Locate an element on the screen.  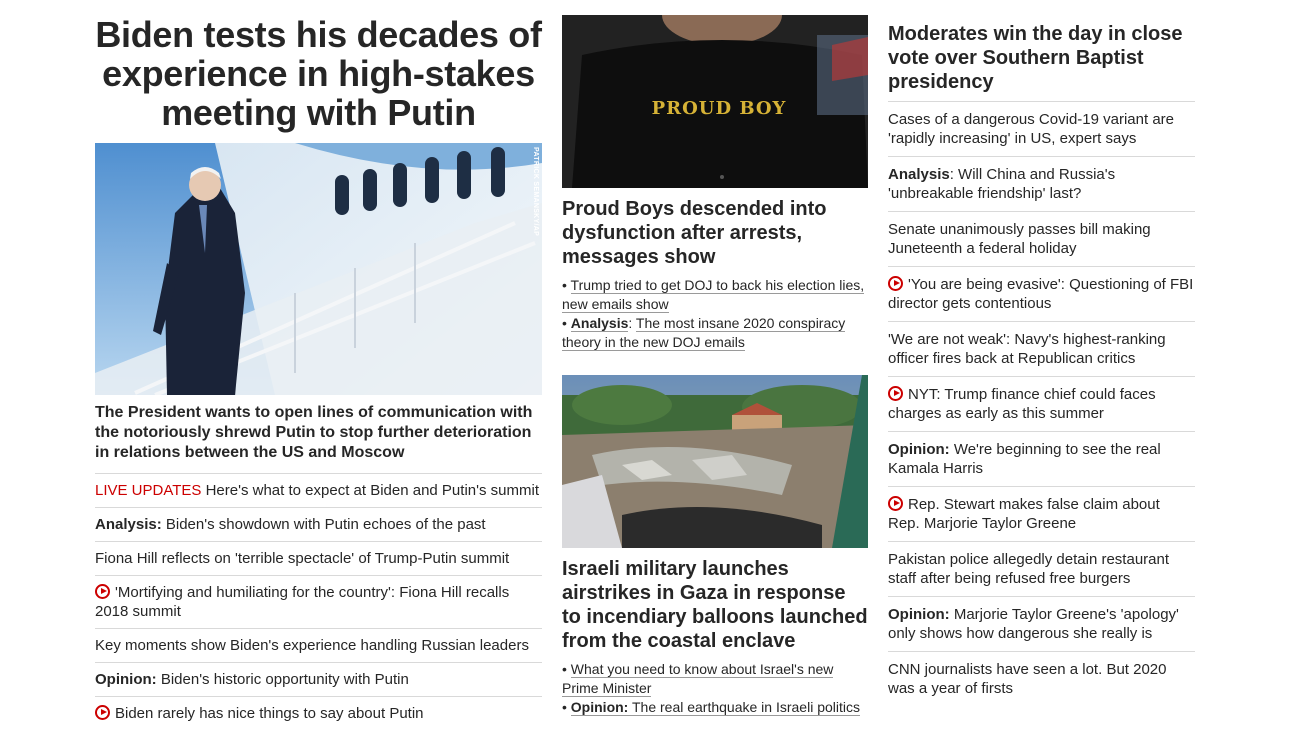
proud-boys-photo: PROUD BOY is located at coordinates (715, 101).